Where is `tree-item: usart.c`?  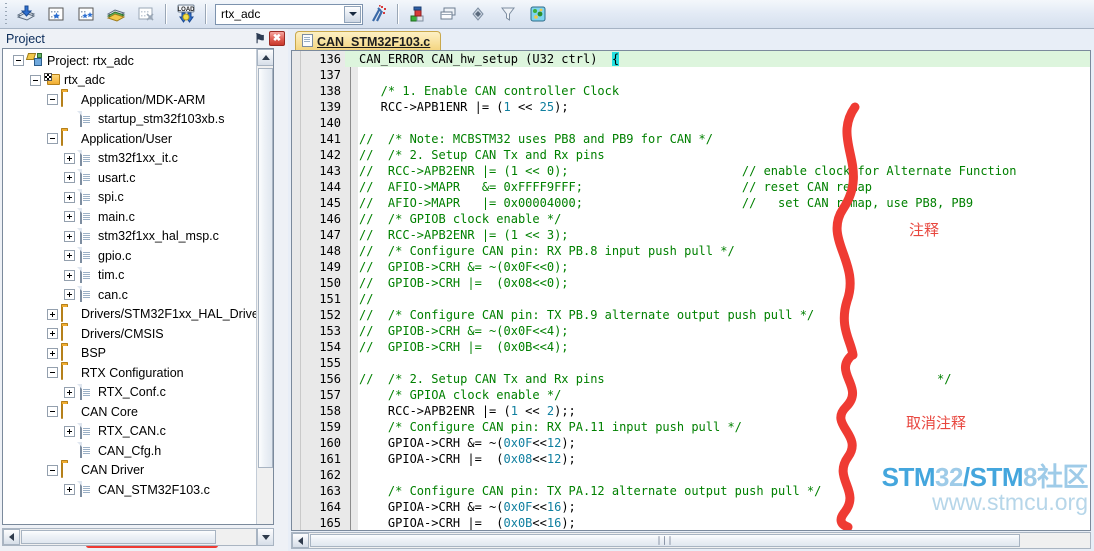 tree-item: usart.c is located at coordinates (131, 178).